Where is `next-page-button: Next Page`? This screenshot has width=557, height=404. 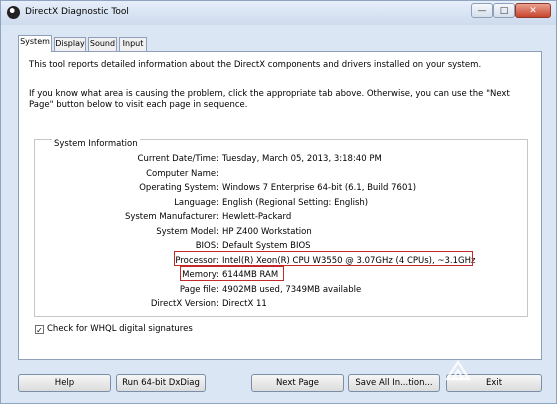
next-page-button: Next Page is located at coordinates (297, 383).